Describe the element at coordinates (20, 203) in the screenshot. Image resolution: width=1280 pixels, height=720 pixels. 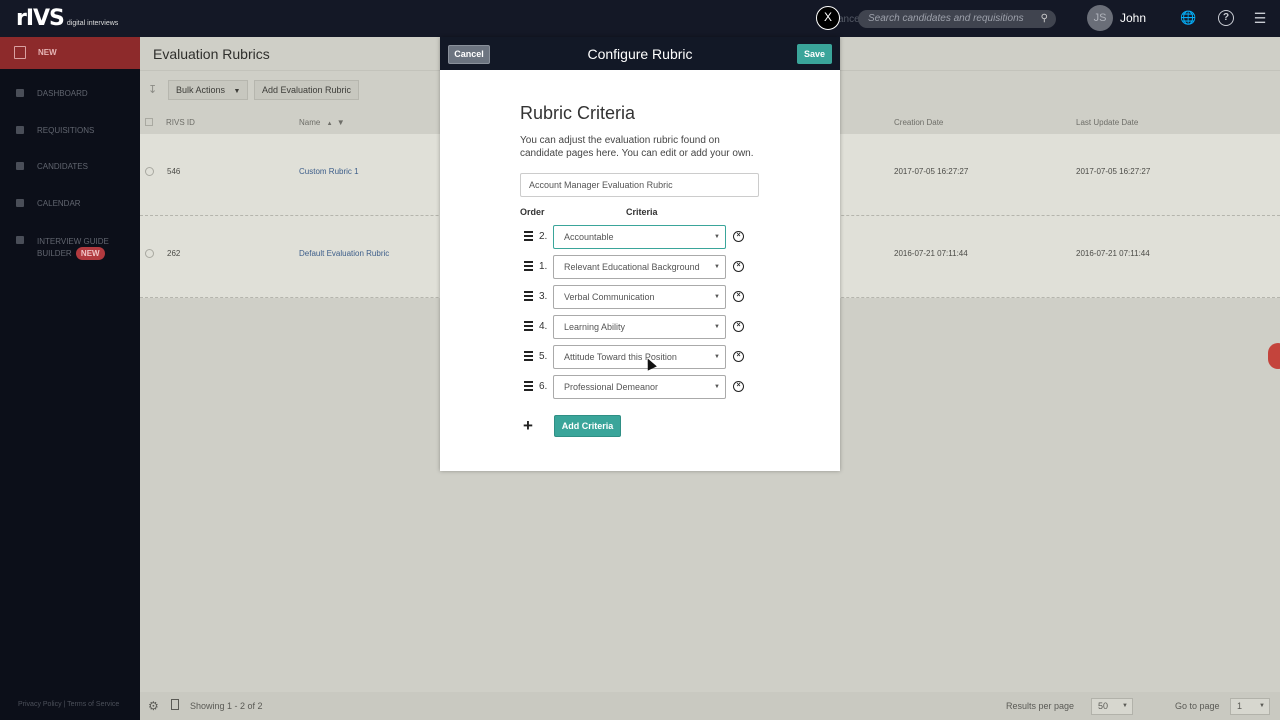
I see `calendar-icon` at that location.